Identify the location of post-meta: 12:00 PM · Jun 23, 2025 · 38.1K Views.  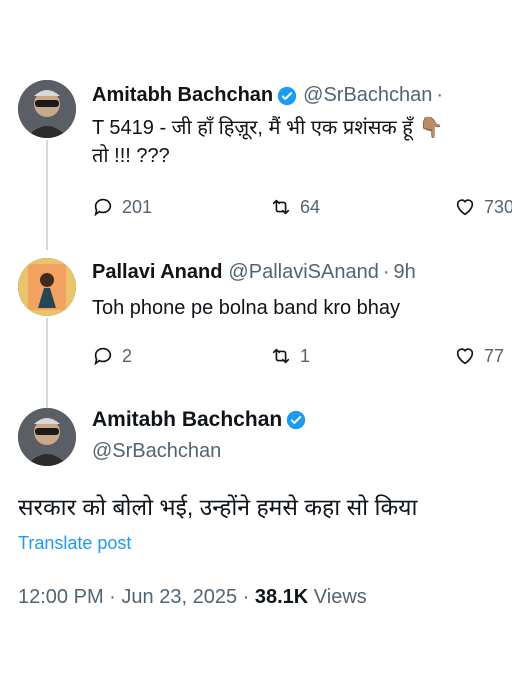
(192, 597).